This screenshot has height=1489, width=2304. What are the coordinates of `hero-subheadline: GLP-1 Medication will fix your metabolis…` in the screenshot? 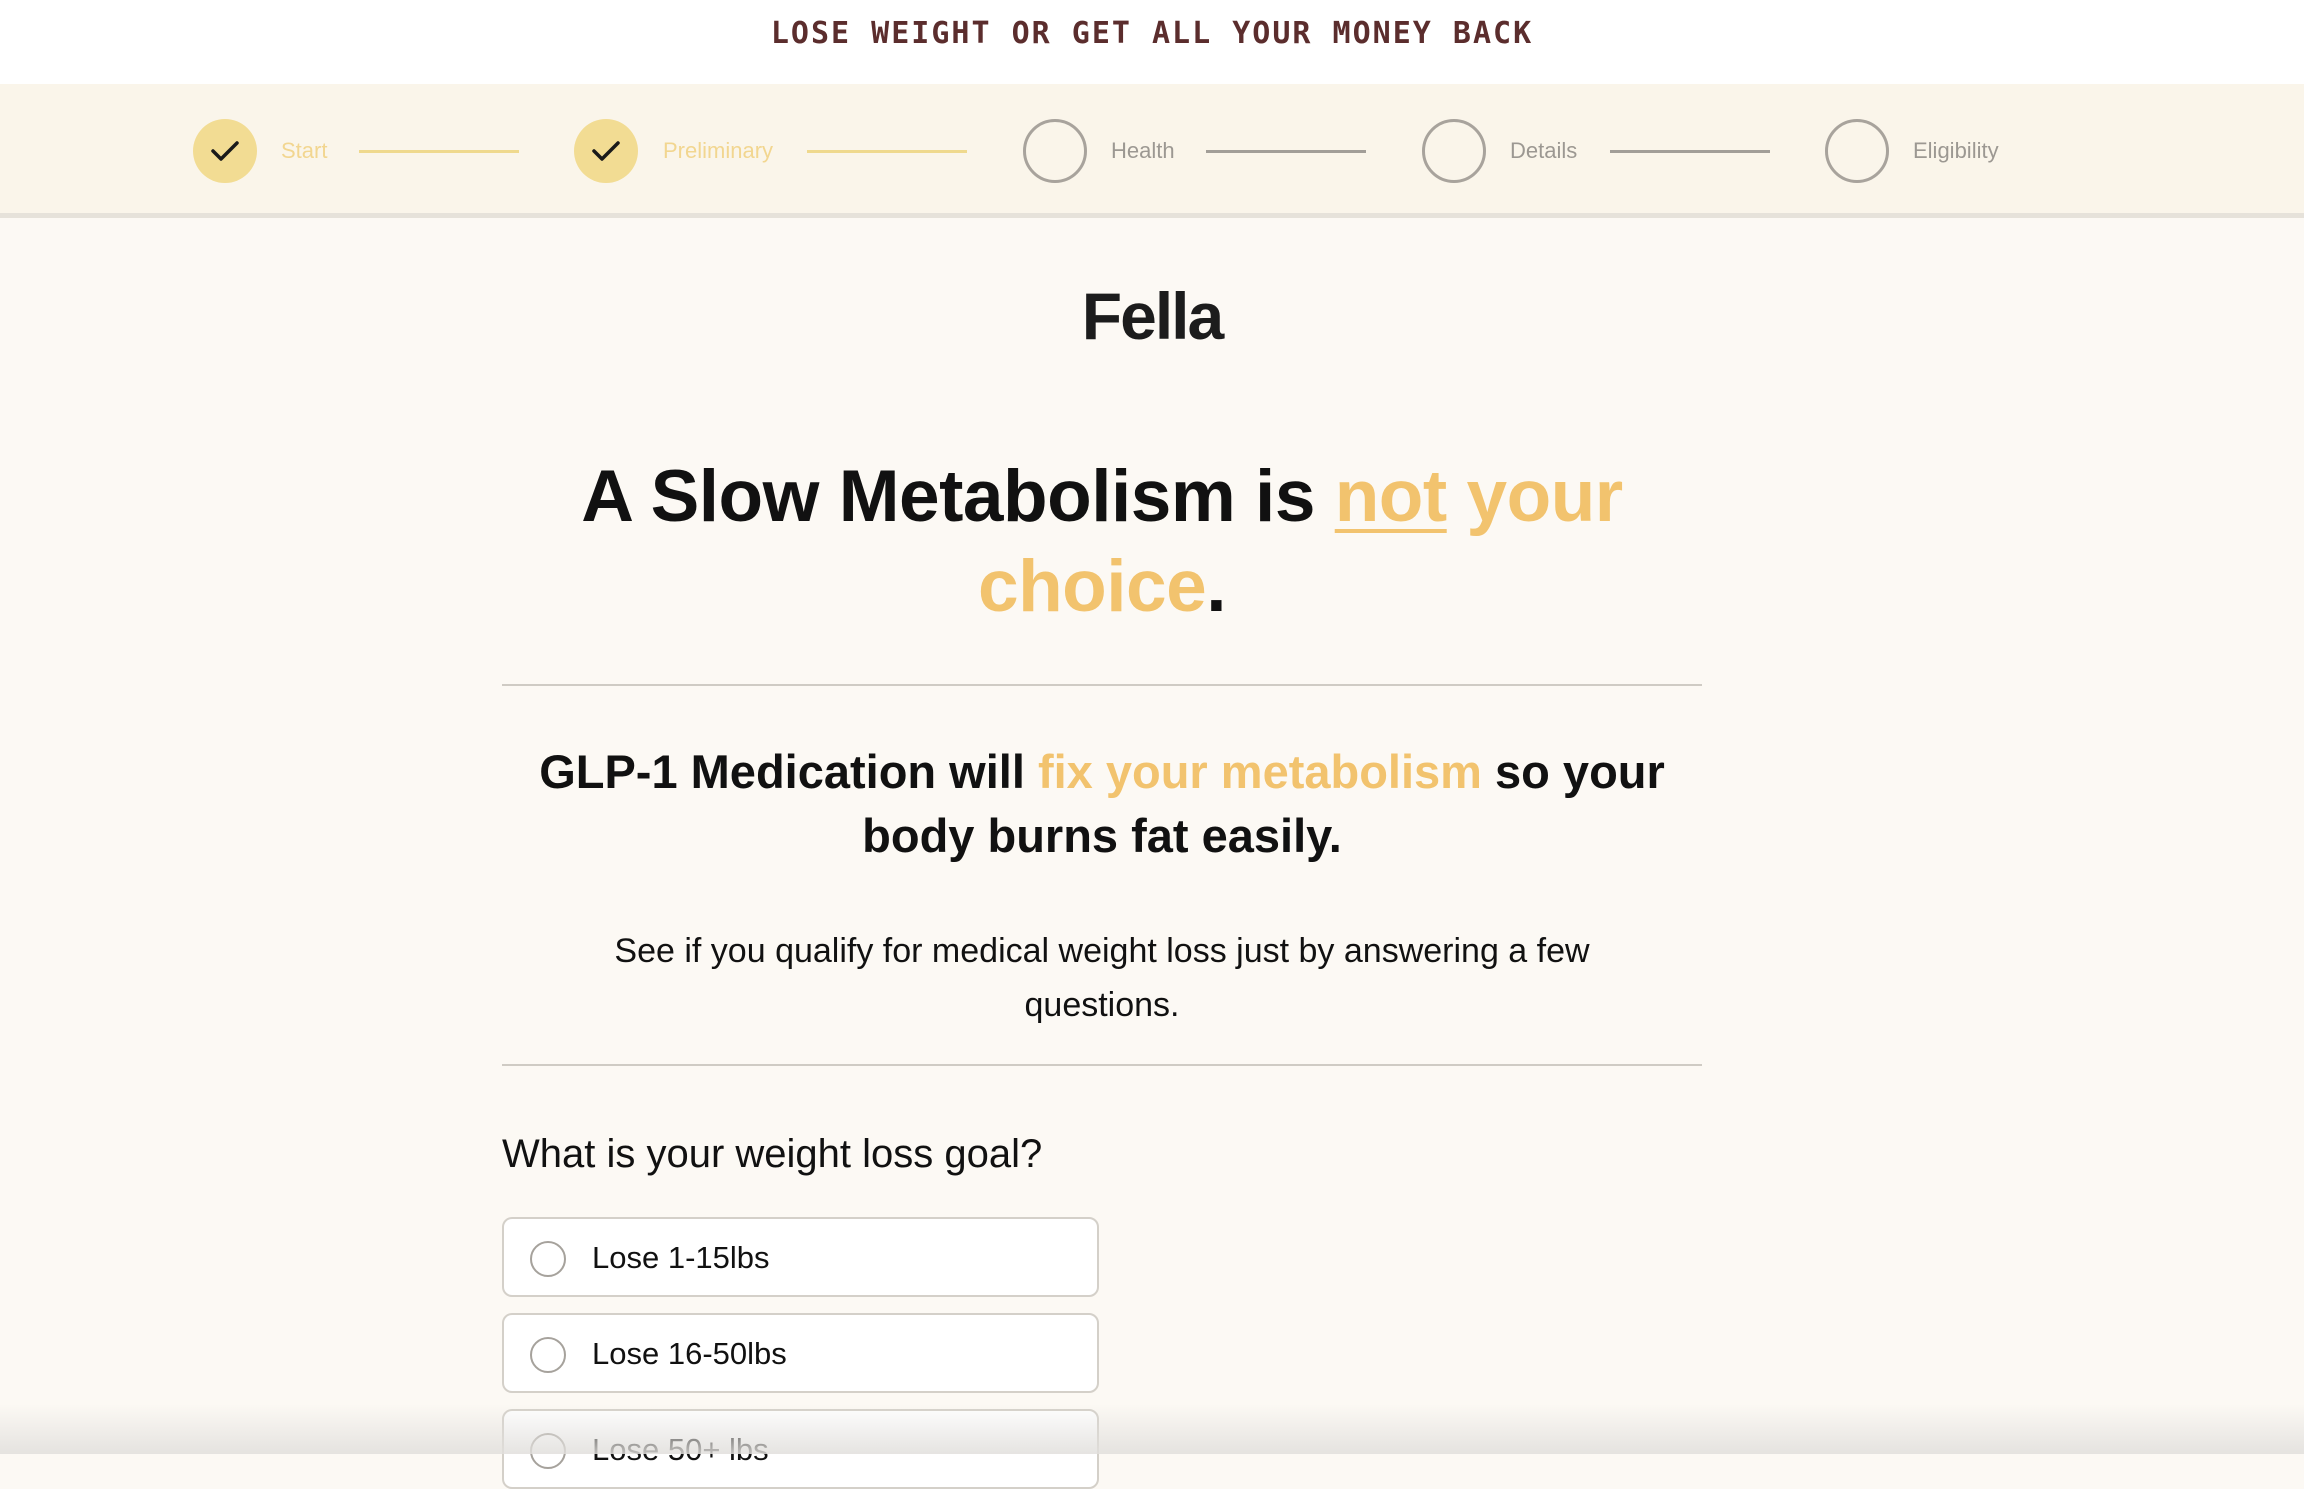 It's located at (1102, 804).